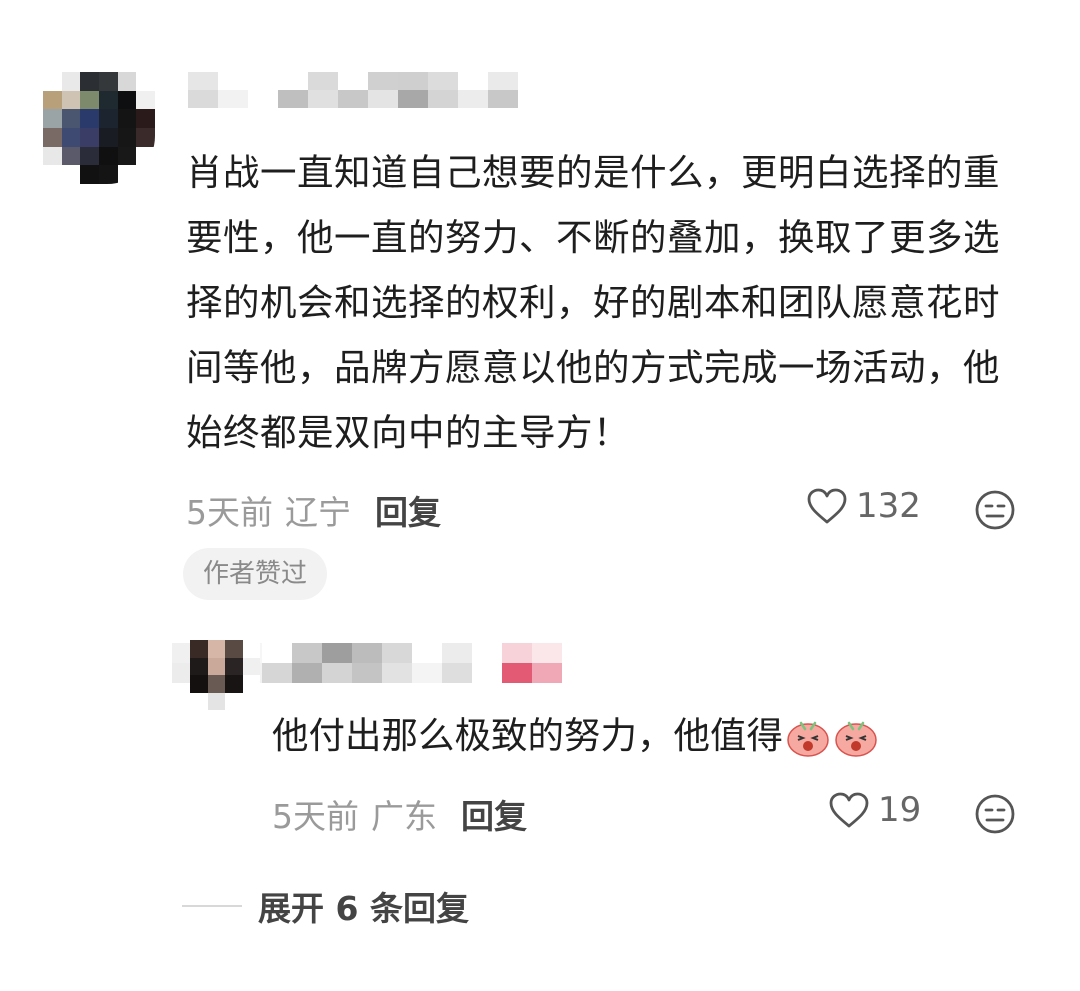 The height and width of the screenshot is (991, 1080). What do you see at coordinates (353, 90) in the screenshot?
I see `username-redacted` at bounding box center [353, 90].